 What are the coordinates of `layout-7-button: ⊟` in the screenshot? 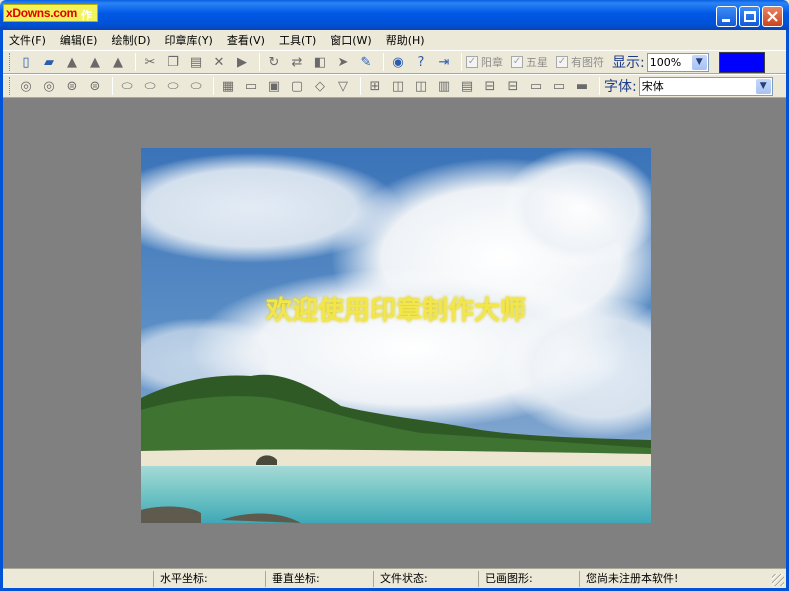 It's located at (513, 86).